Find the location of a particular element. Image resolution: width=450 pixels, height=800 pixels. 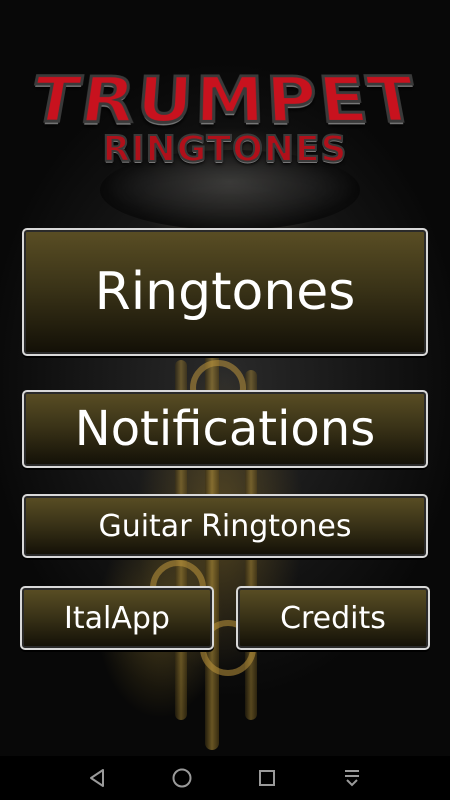

italapp-button-label: ItalApp is located at coordinates (117, 618).